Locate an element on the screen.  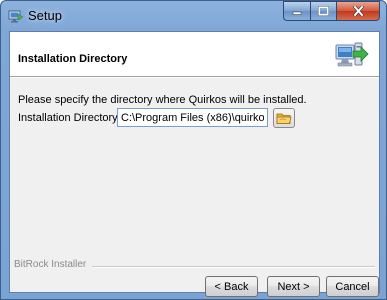
setup-icon is located at coordinates (16, 16).